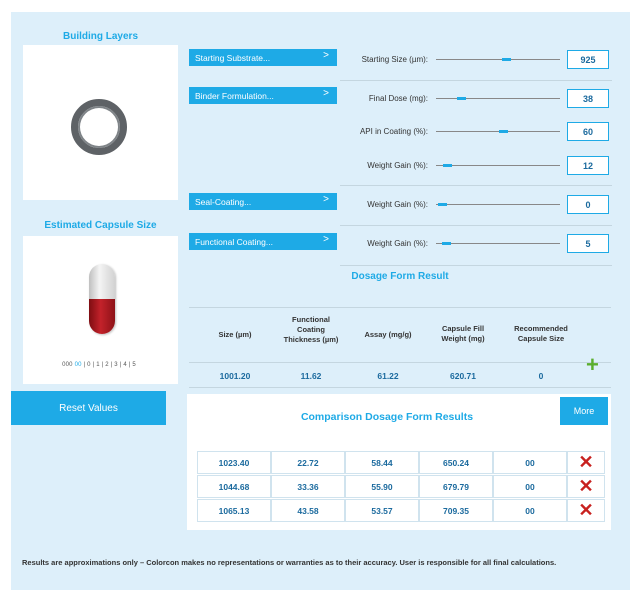  I want to click on comparison-cell: 1044.68, so click(234, 486).